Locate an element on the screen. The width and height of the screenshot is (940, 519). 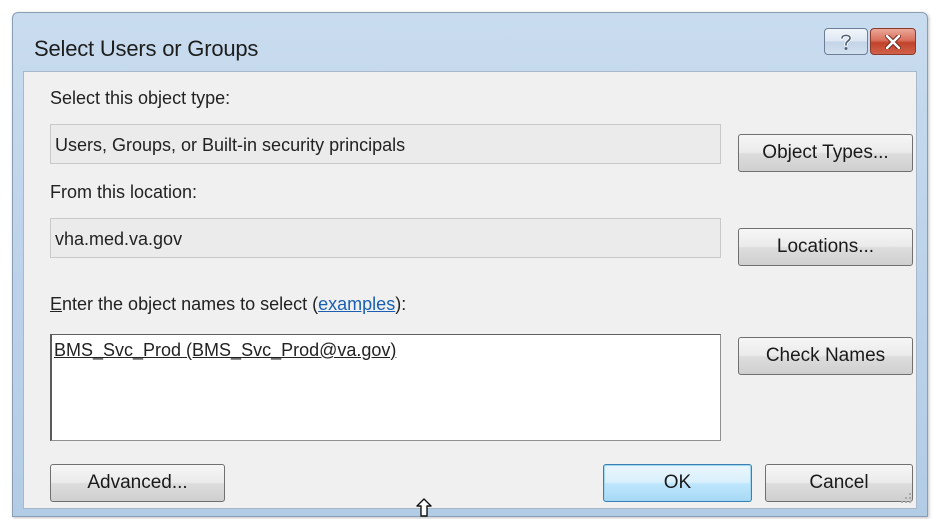
window-title: Select Users or Groups is located at coordinates (146, 48).